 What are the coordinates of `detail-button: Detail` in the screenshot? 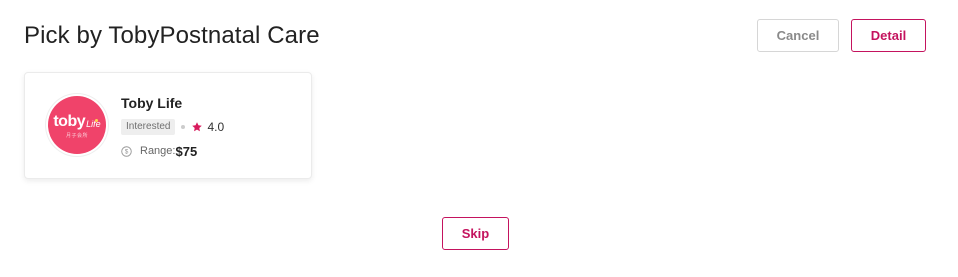 It's located at (888, 35).